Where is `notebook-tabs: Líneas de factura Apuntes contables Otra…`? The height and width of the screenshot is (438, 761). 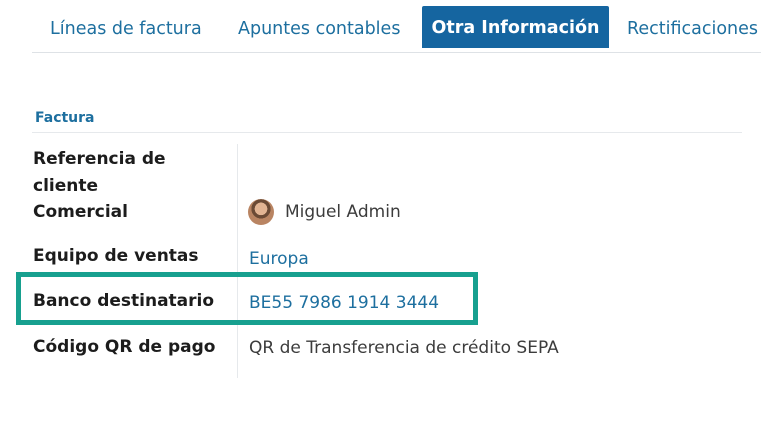 notebook-tabs: Líneas de factura Apuntes contables Otra… is located at coordinates (396, 29).